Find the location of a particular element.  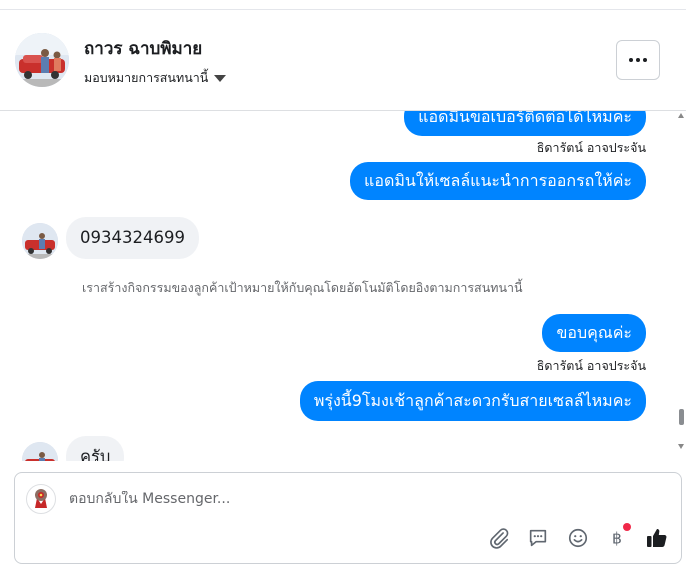

page-avatar is located at coordinates (41, 499).